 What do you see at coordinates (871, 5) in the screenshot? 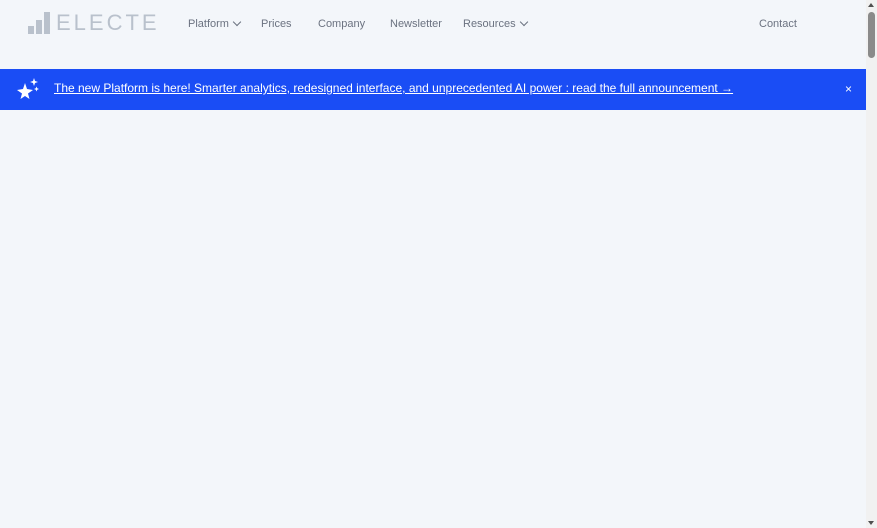
I see `scroll-up-arrow-icon` at bounding box center [871, 5].